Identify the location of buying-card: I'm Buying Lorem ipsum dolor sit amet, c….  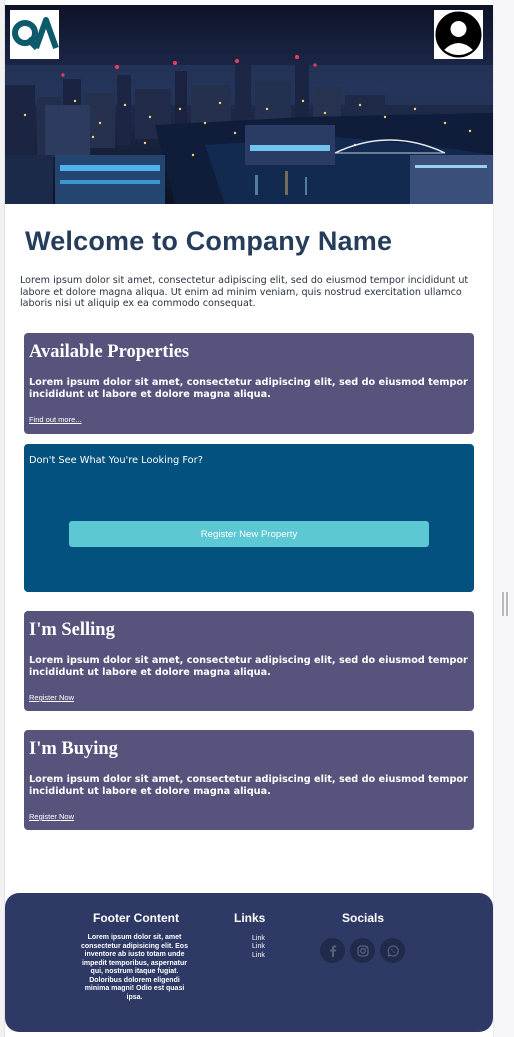
(249, 780).